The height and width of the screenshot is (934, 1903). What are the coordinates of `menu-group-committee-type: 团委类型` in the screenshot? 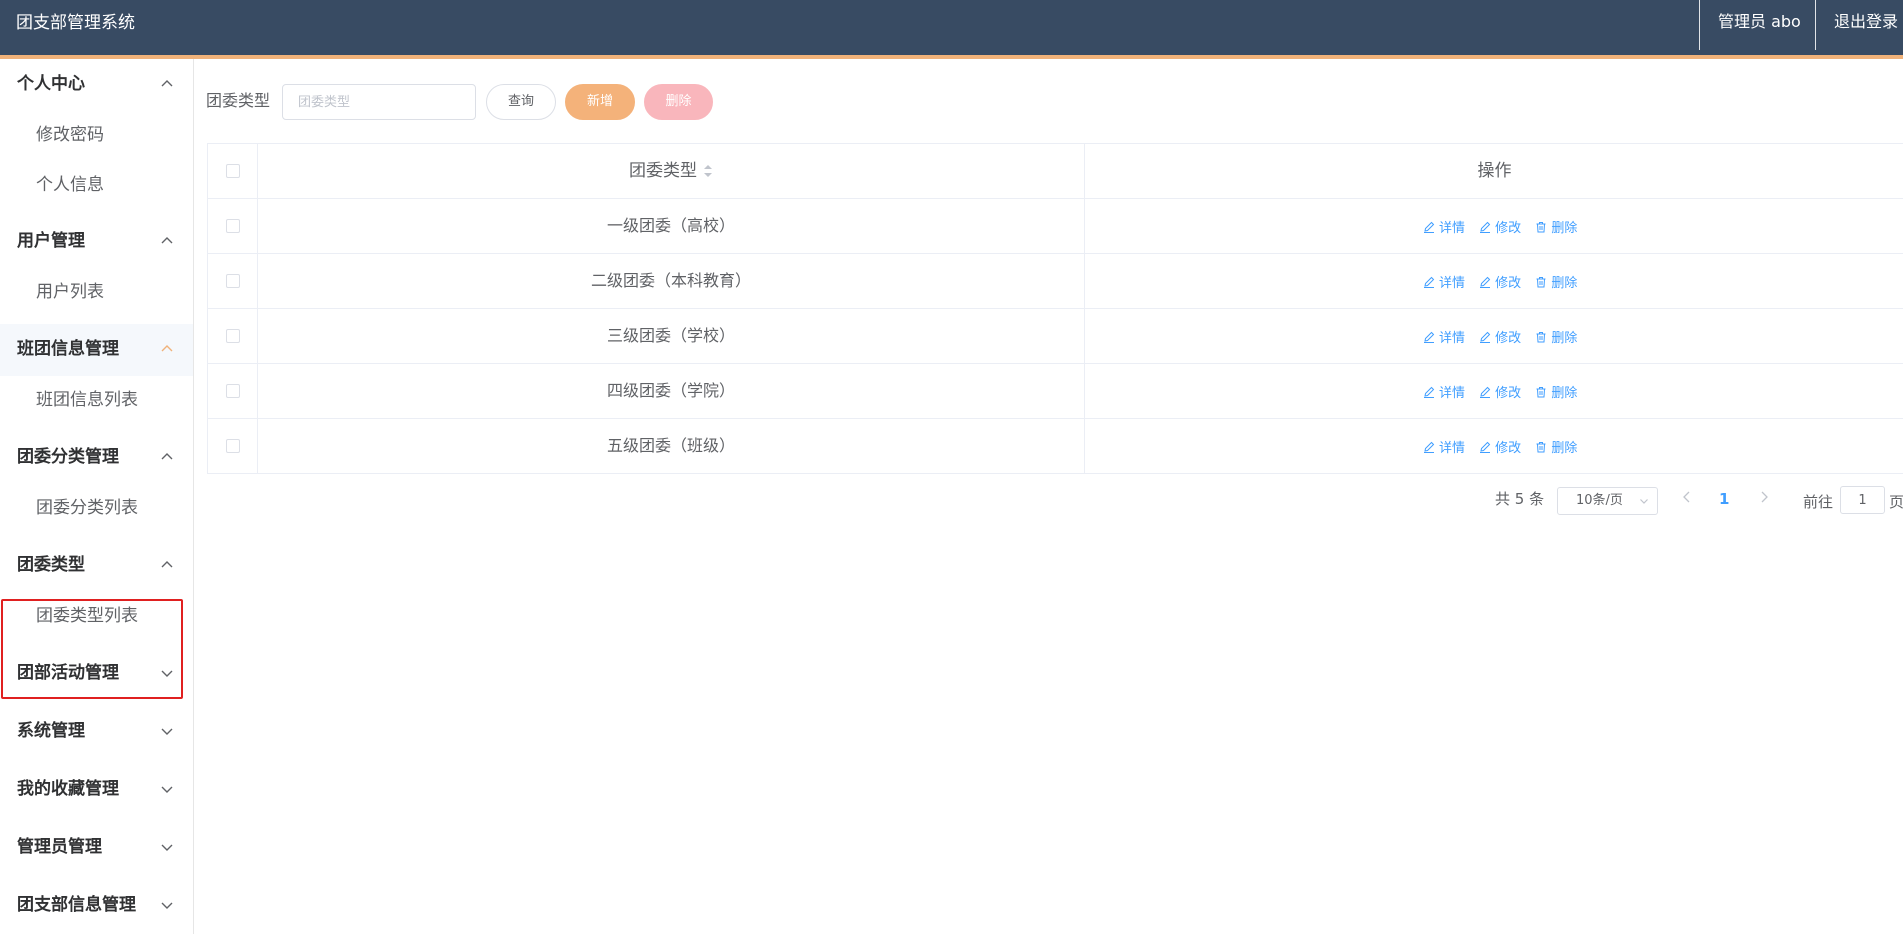 It's located at (96, 566).